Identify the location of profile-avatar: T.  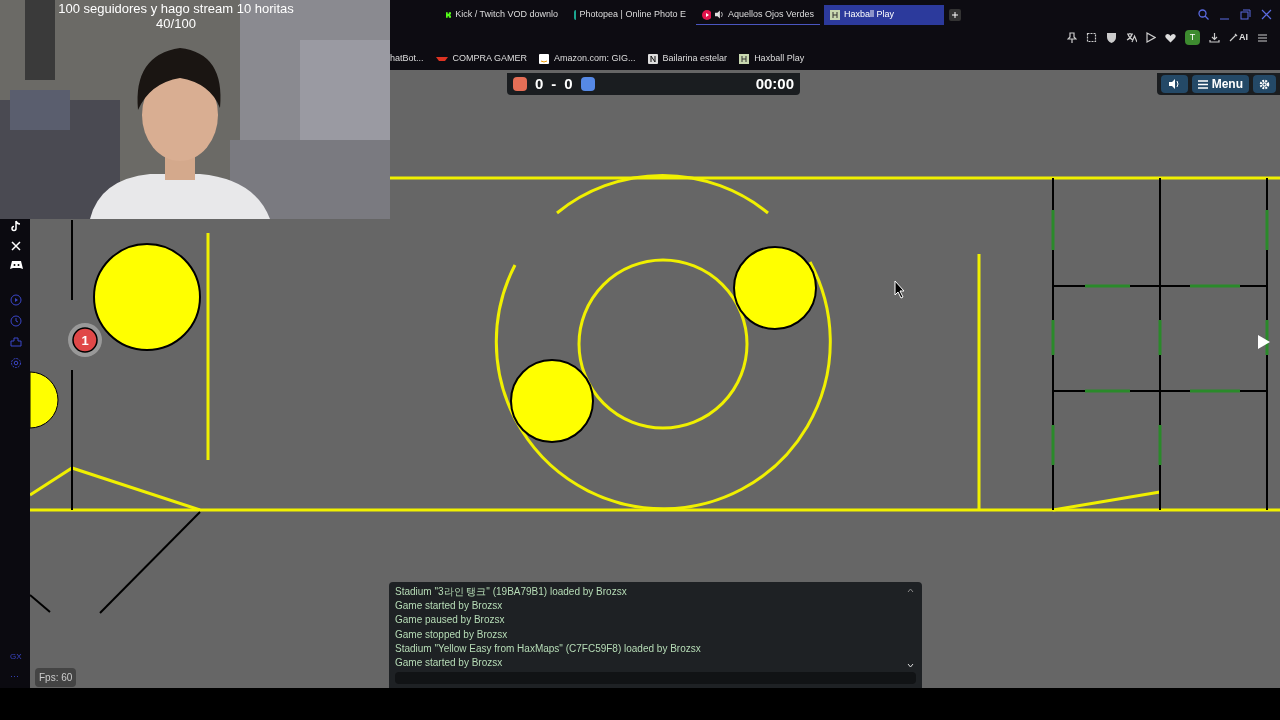
(1192, 37).